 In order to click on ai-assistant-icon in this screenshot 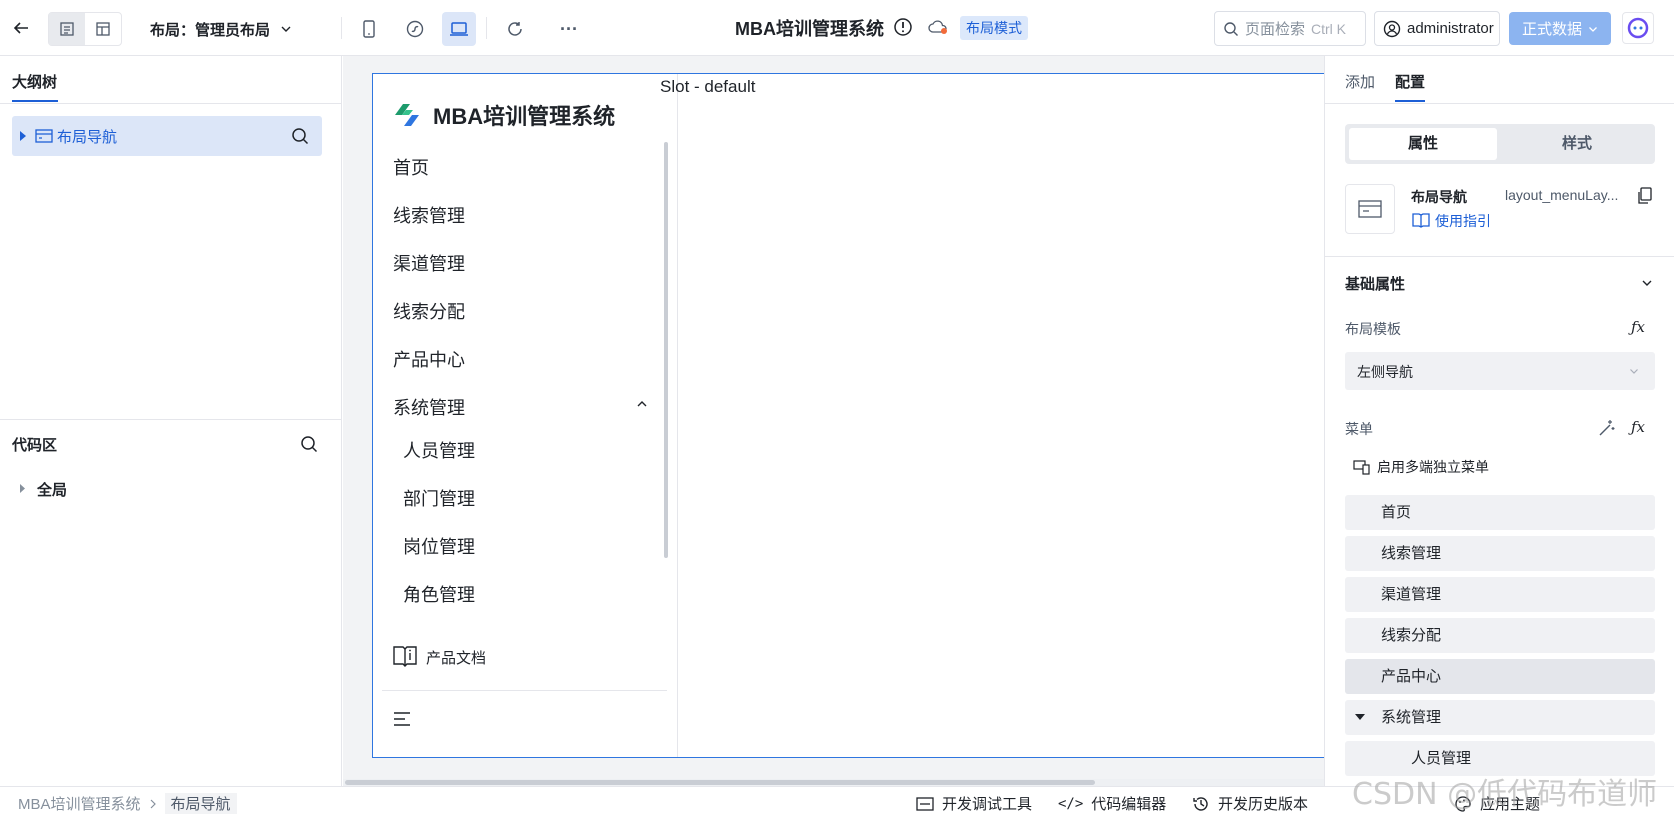, I will do `click(1638, 28)`.